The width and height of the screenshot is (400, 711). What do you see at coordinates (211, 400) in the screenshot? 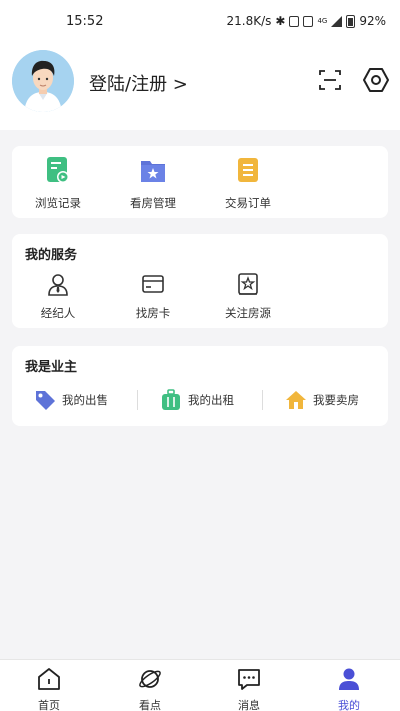
I see `my-rentals-label: 我的出租` at bounding box center [211, 400].